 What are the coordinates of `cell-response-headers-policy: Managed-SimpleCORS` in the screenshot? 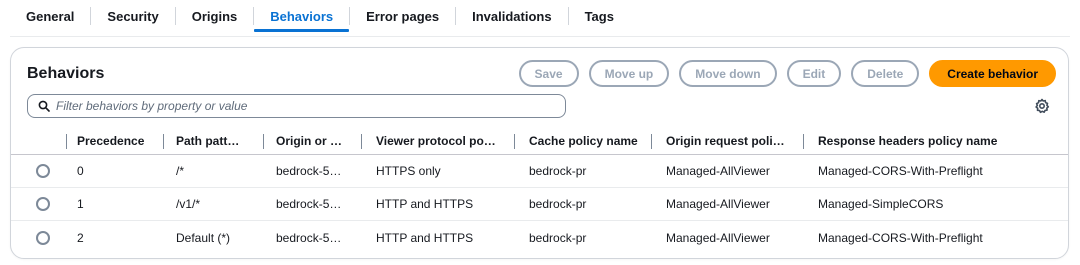 It's located at (881, 204).